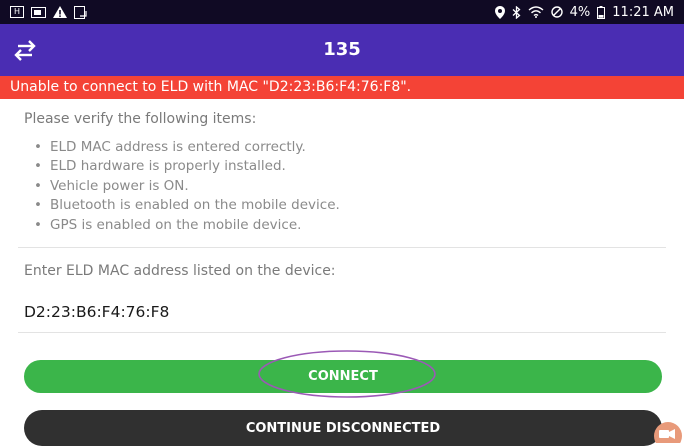 The width and height of the screenshot is (684, 446). I want to click on battery-icon, so click(601, 12).